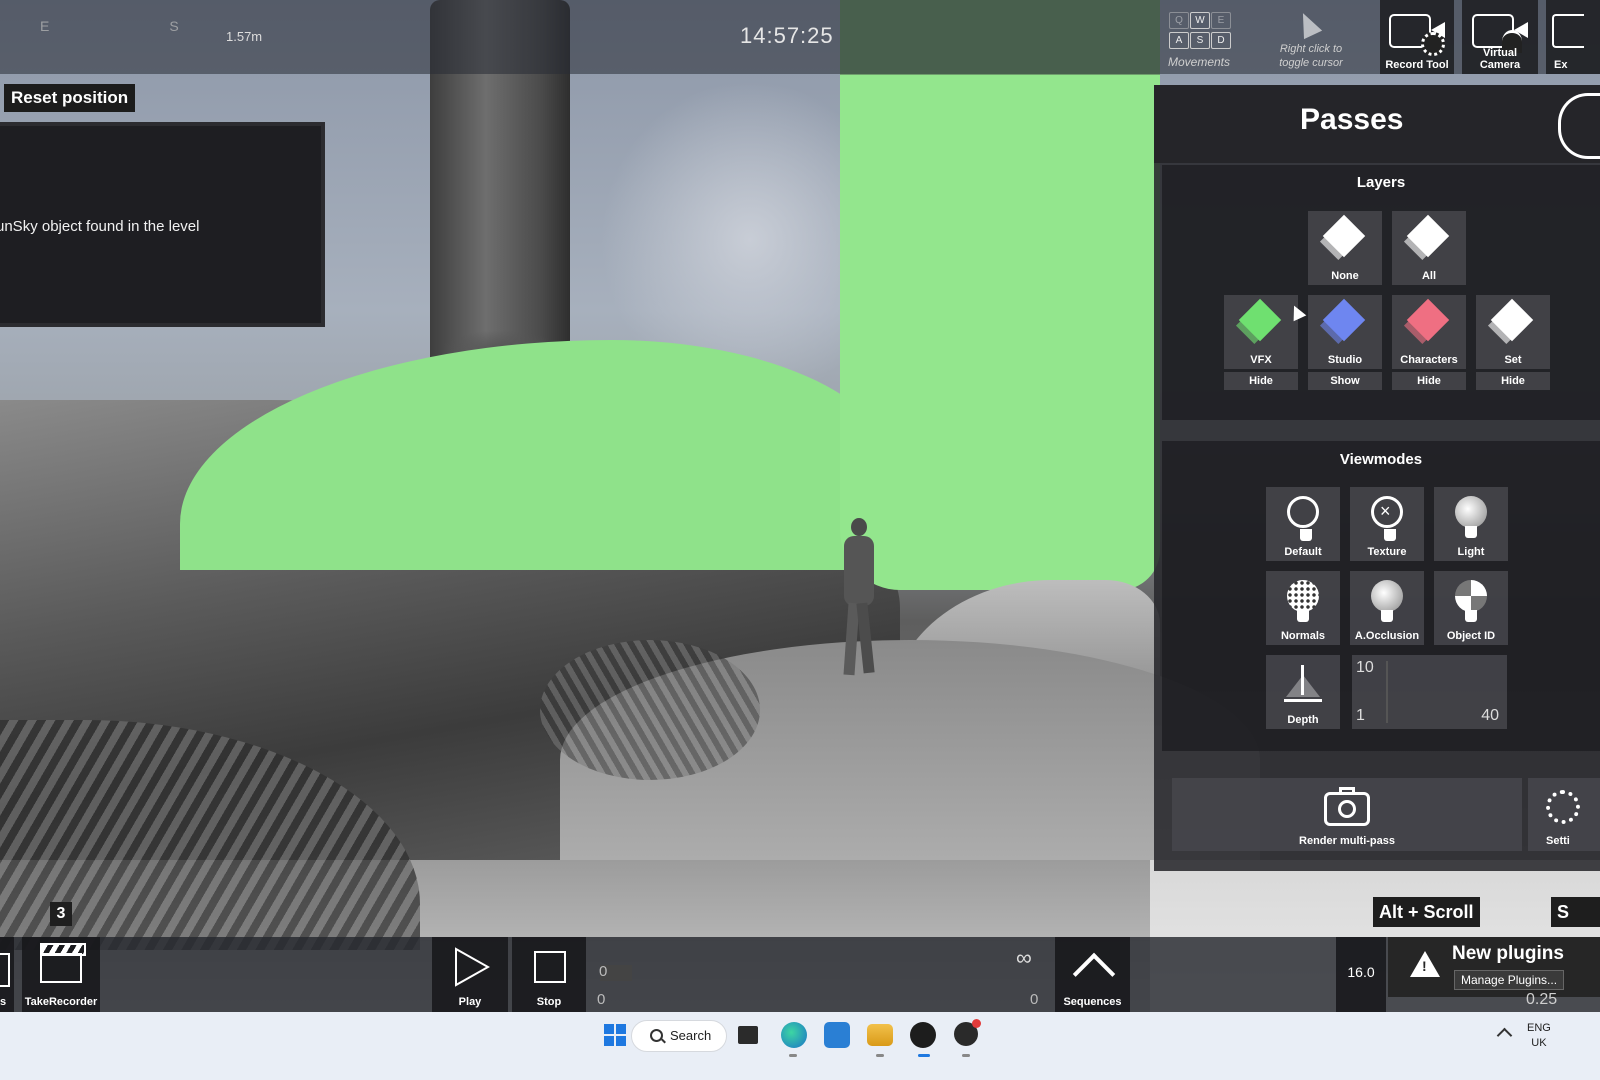  What do you see at coordinates (1417, 65) in the screenshot?
I see `record-tool-label: Record Tool` at bounding box center [1417, 65].